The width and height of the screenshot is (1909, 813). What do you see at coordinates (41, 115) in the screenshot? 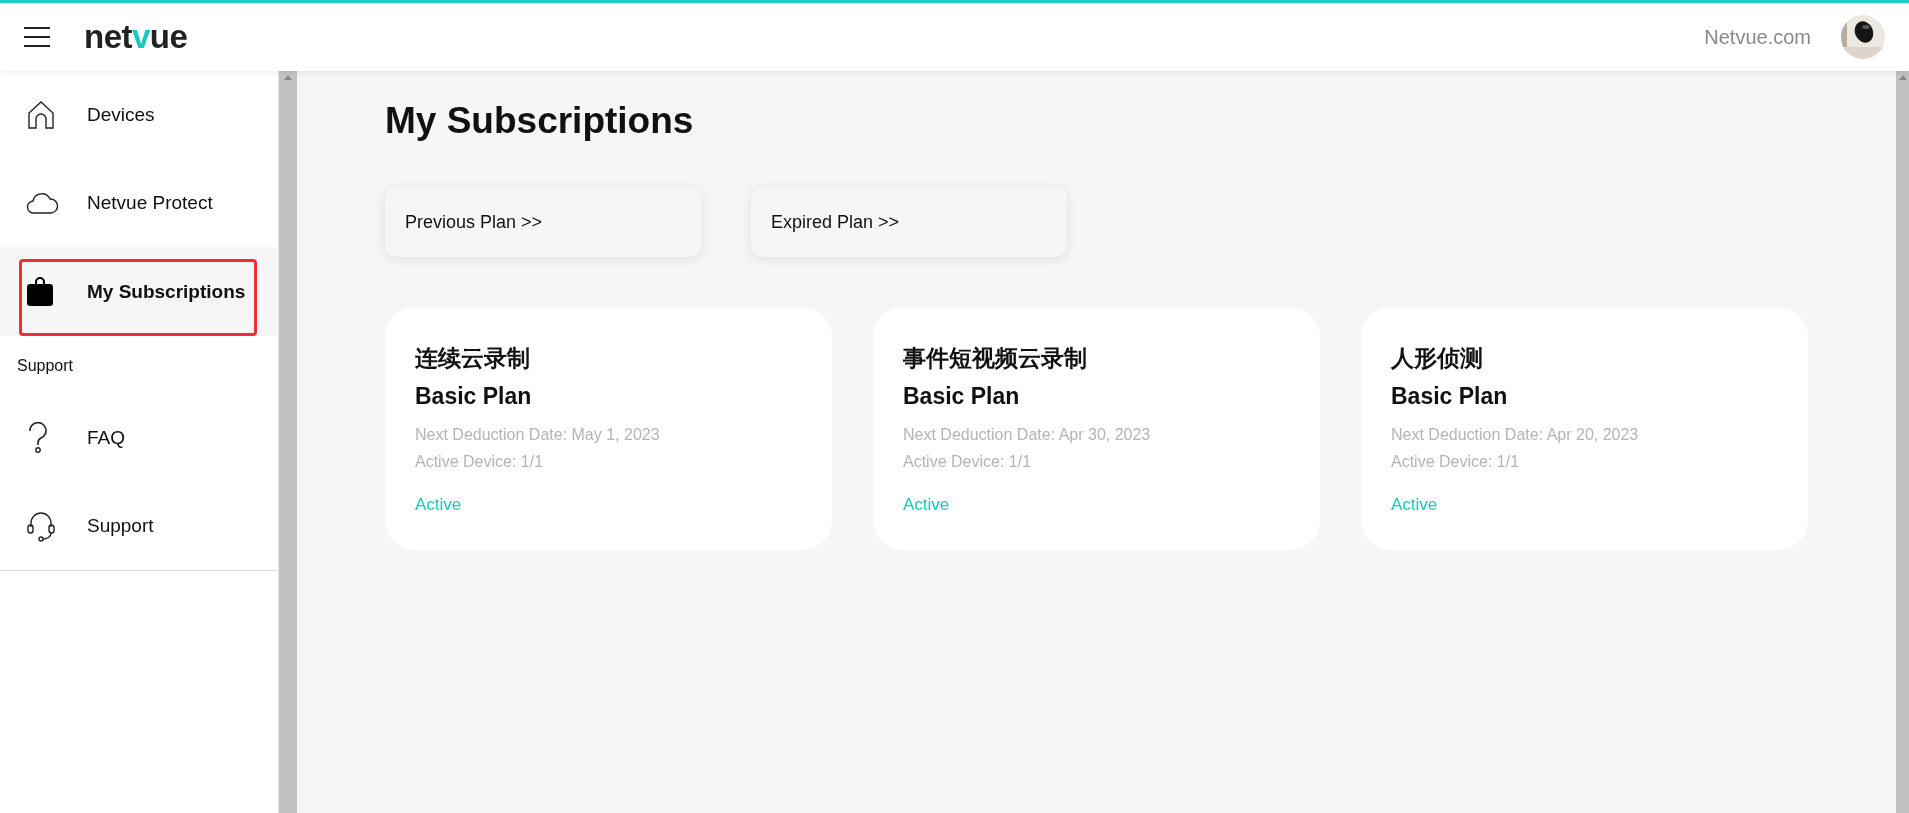
I see `home-icon` at bounding box center [41, 115].